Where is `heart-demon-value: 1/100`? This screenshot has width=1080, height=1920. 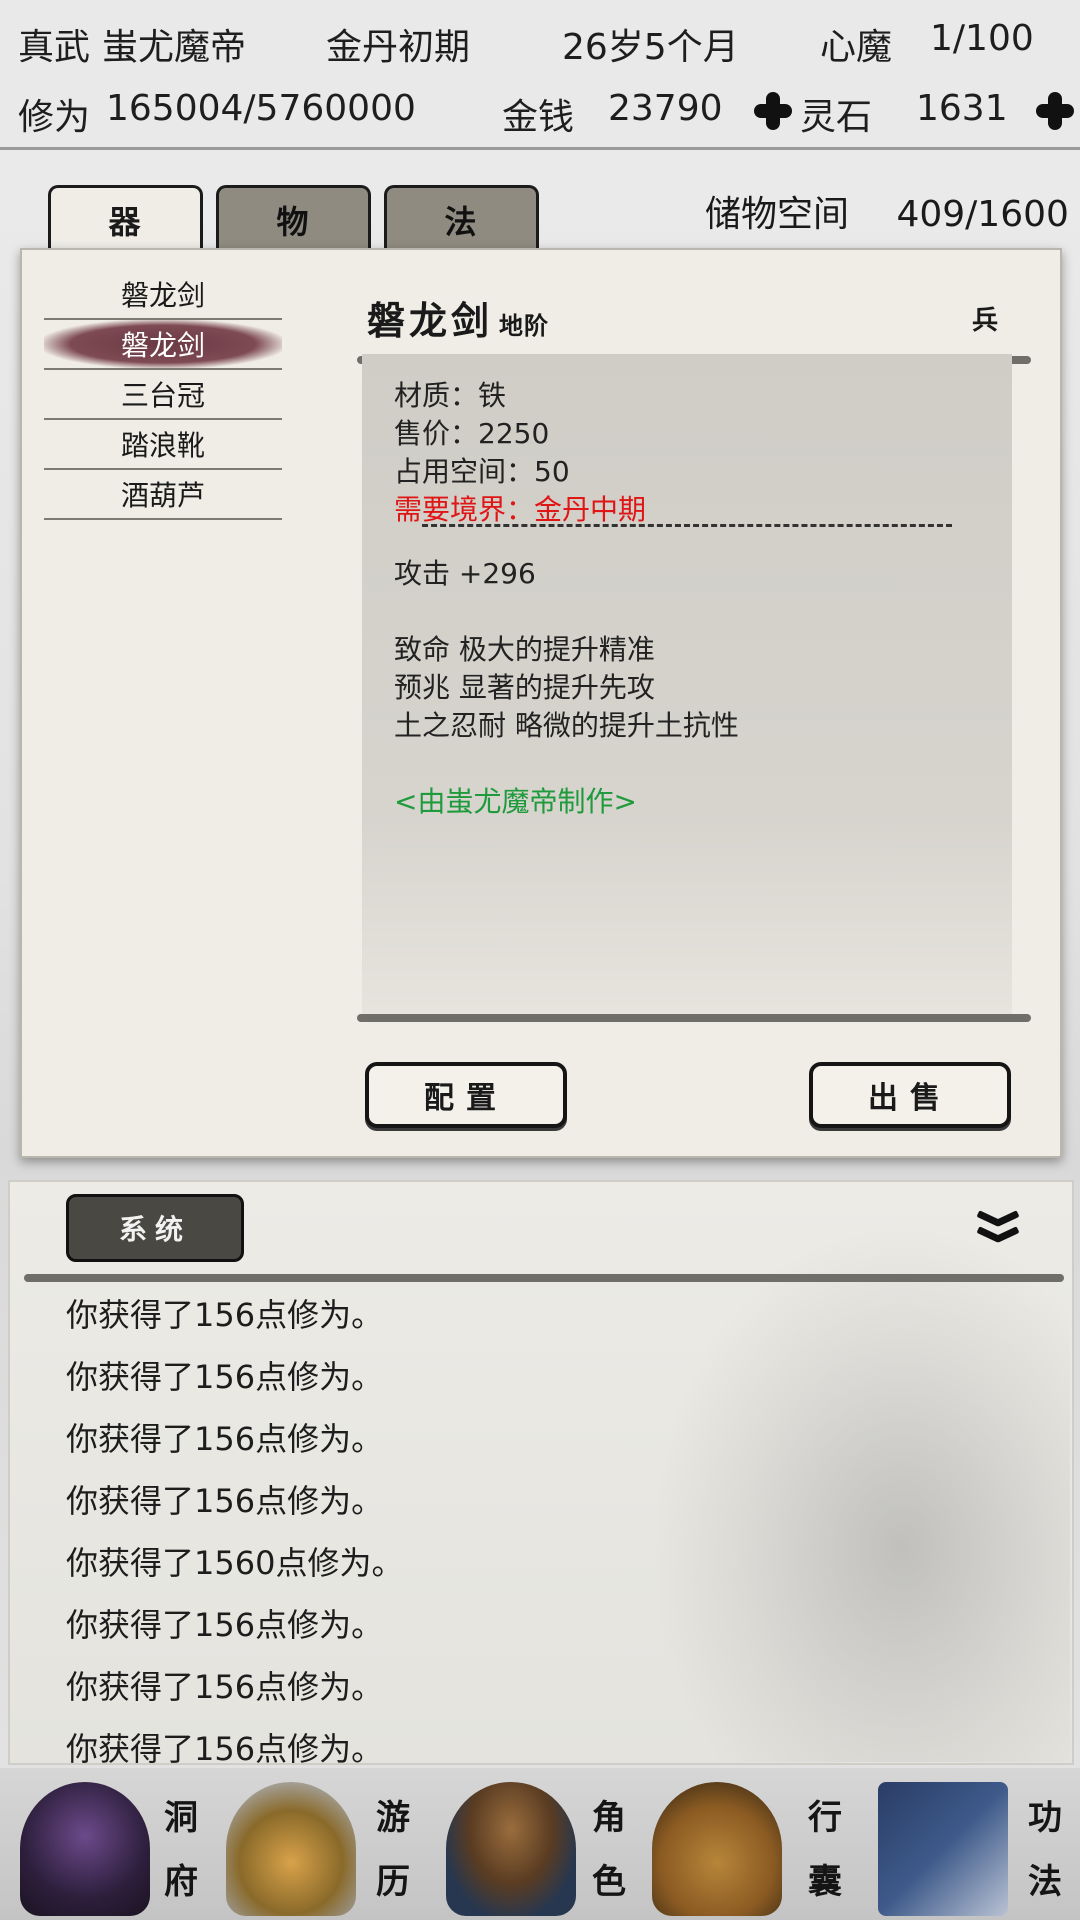
heart-demon-value: 1/100 is located at coordinates (982, 38).